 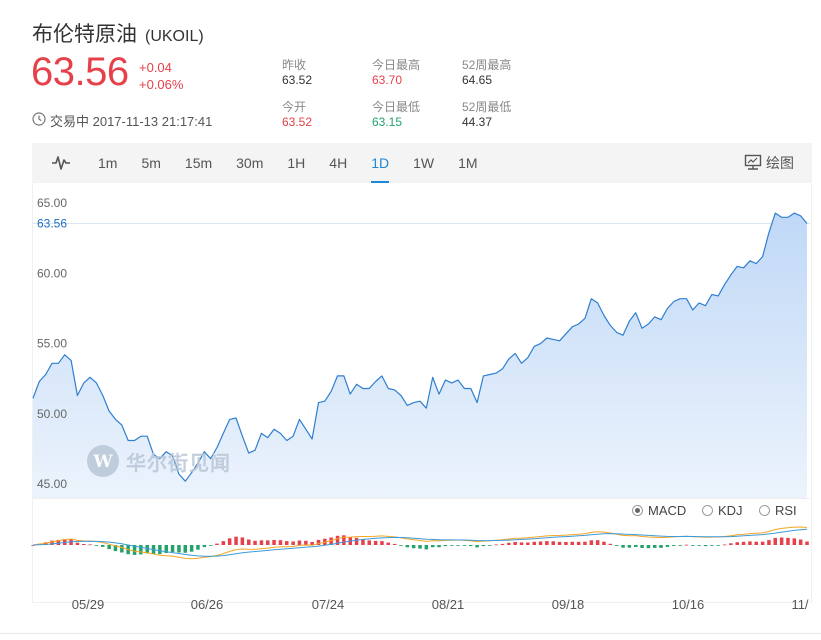 What do you see at coordinates (688, 604) in the screenshot?
I see `x-tick-label: 10/16` at bounding box center [688, 604].